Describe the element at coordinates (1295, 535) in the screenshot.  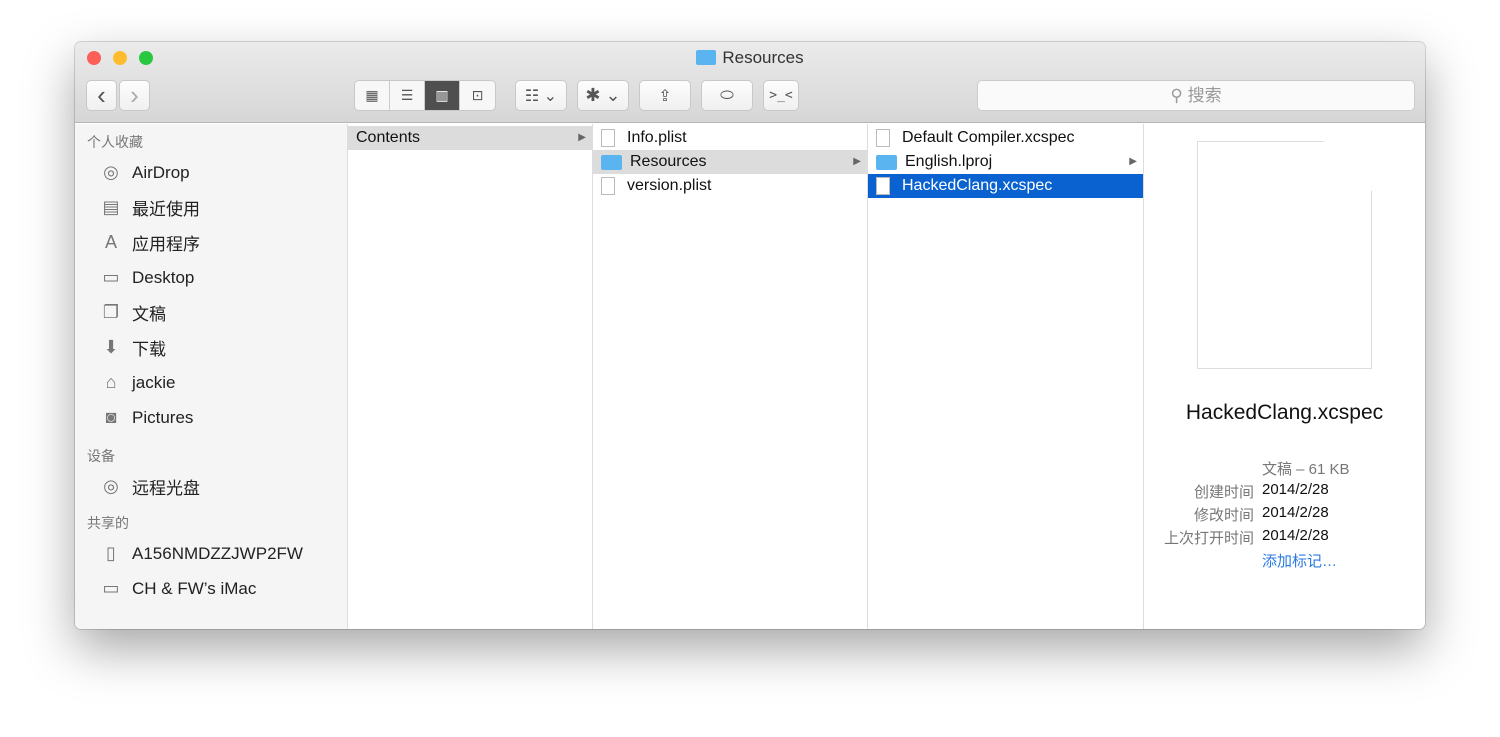
I see `opened-value: 2014/2/28` at that location.